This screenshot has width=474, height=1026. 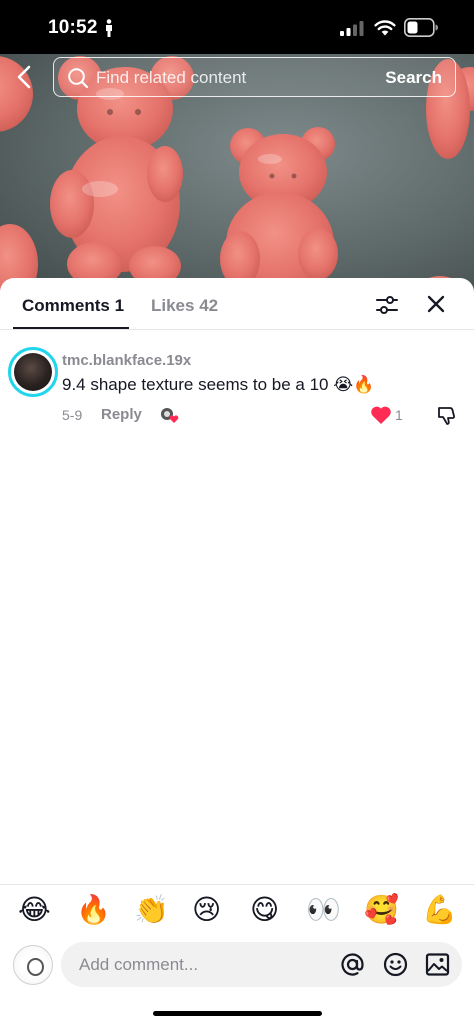 I want to click on back-button, so click(x=26, y=77).